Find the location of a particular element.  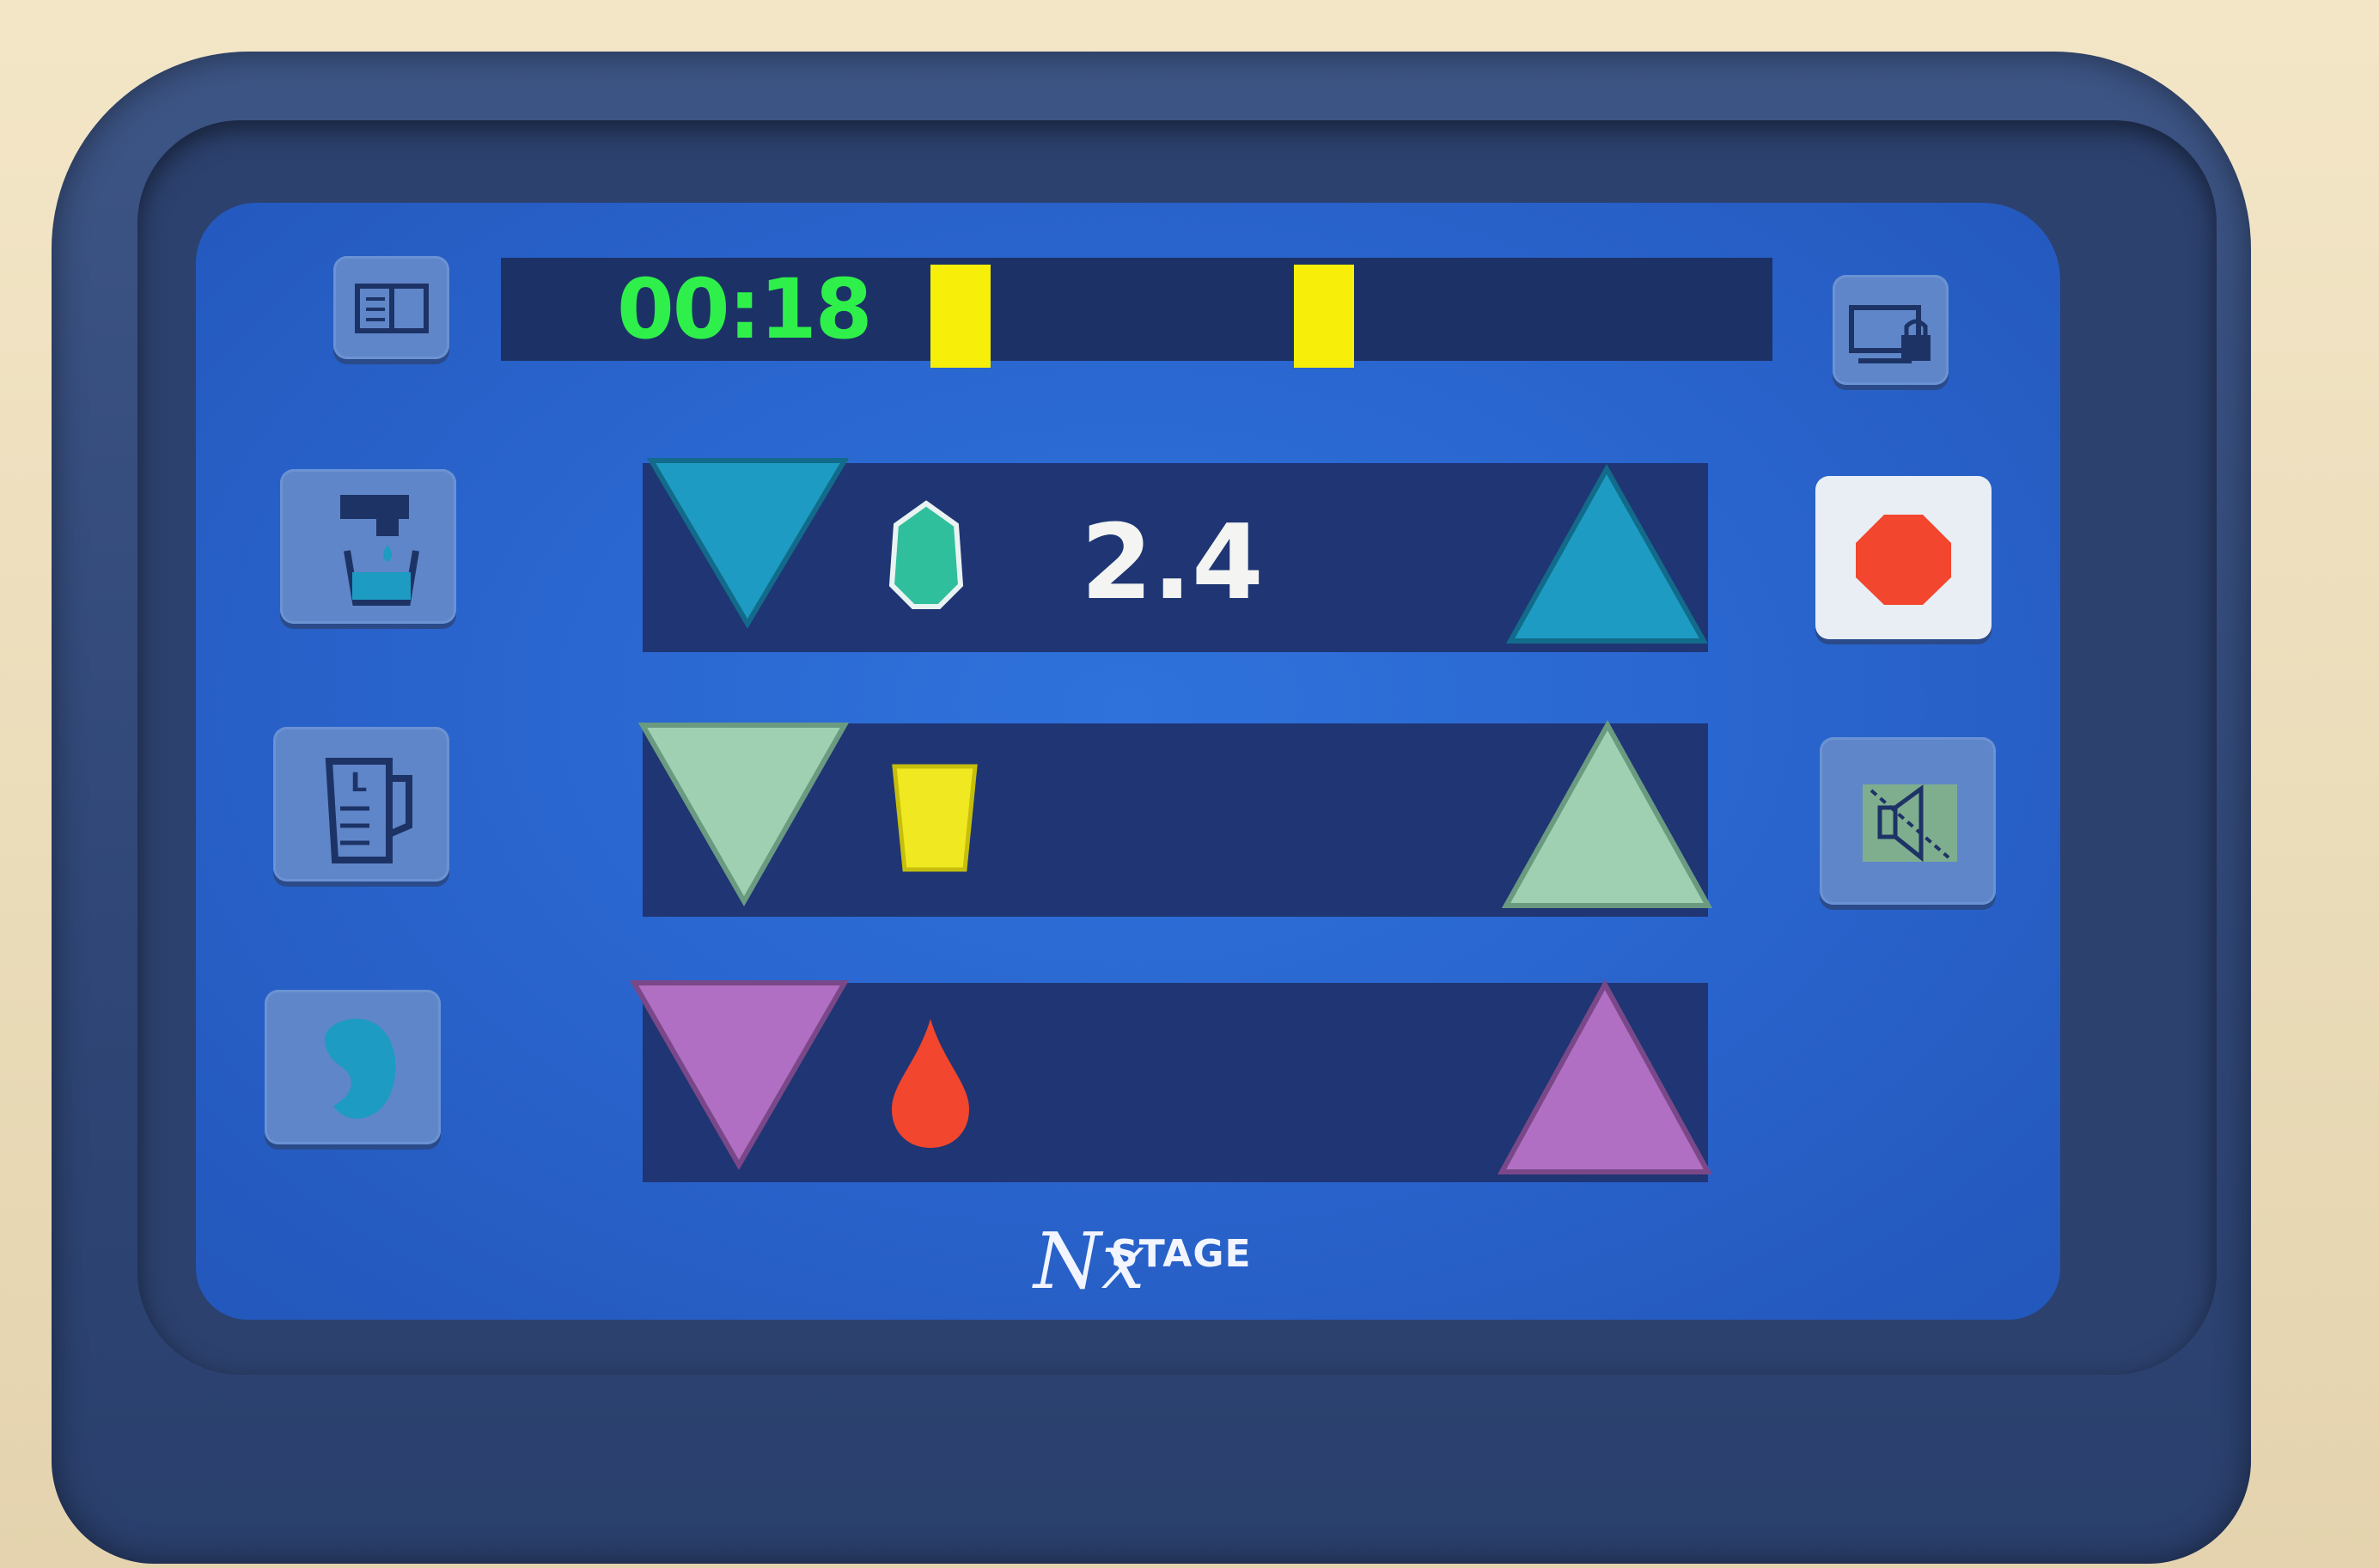

fluid-bag-icon is located at coordinates (926, 554).